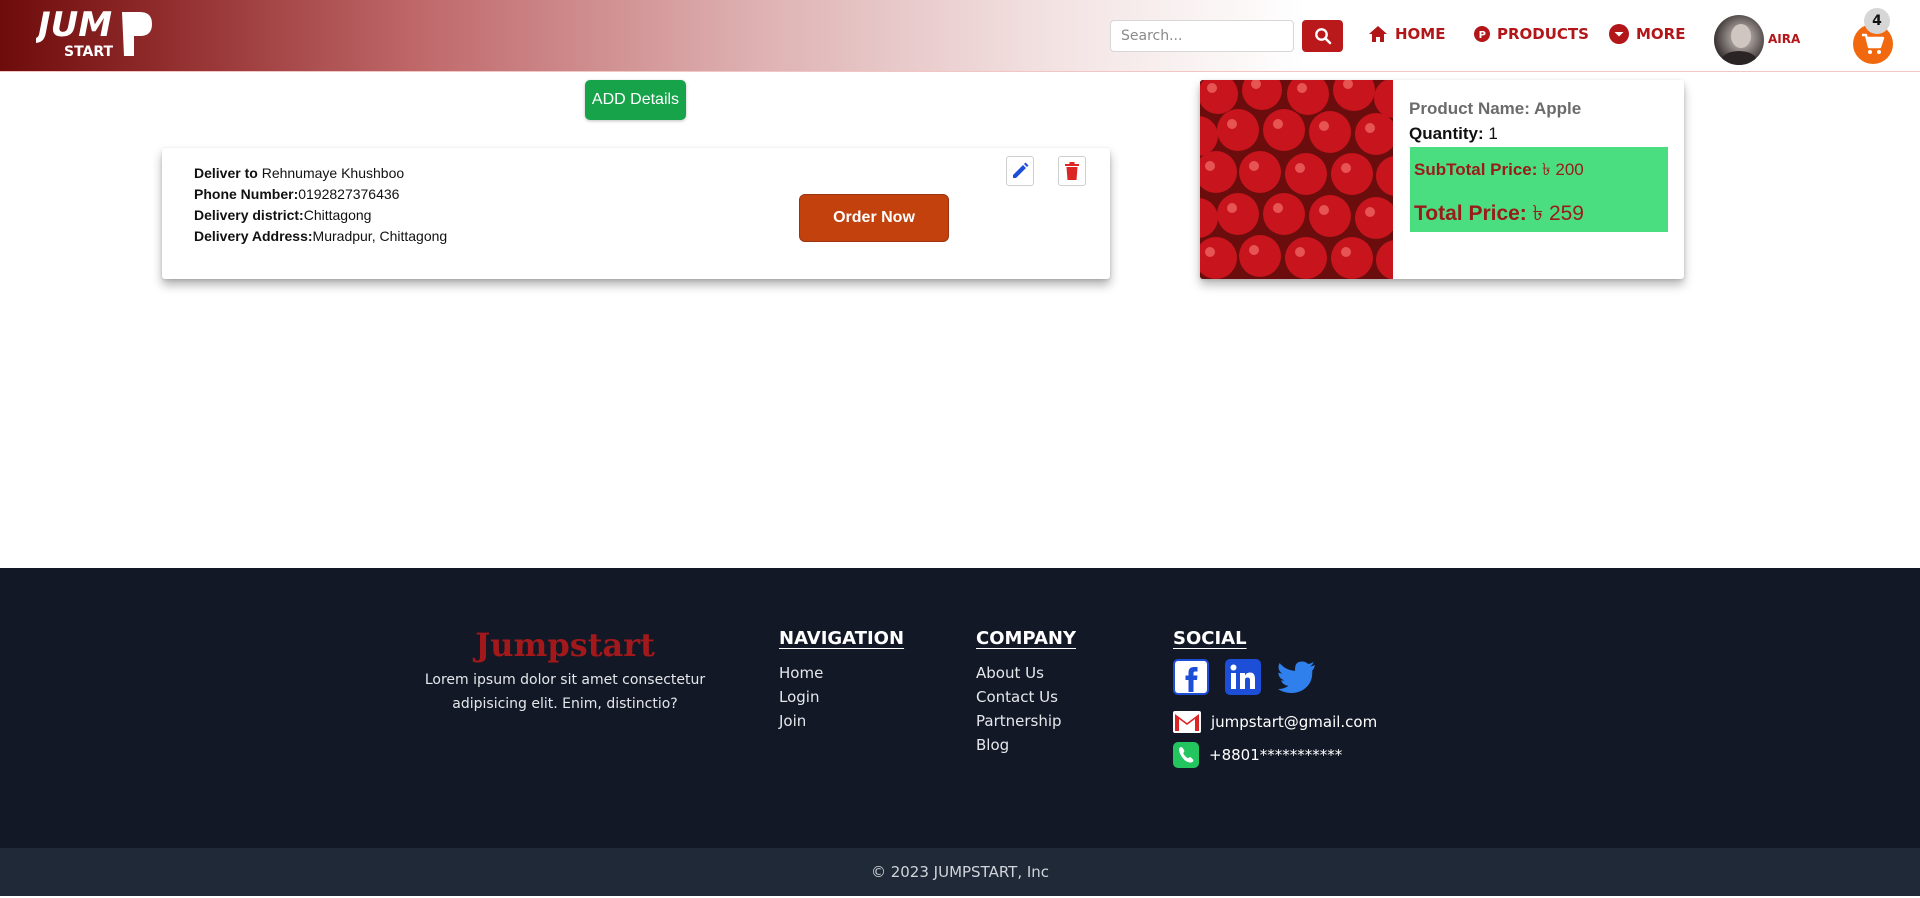 The image size is (1920, 898). What do you see at coordinates (1308, 179) in the screenshot?
I see `product-image-apples` at bounding box center [1308, 179].